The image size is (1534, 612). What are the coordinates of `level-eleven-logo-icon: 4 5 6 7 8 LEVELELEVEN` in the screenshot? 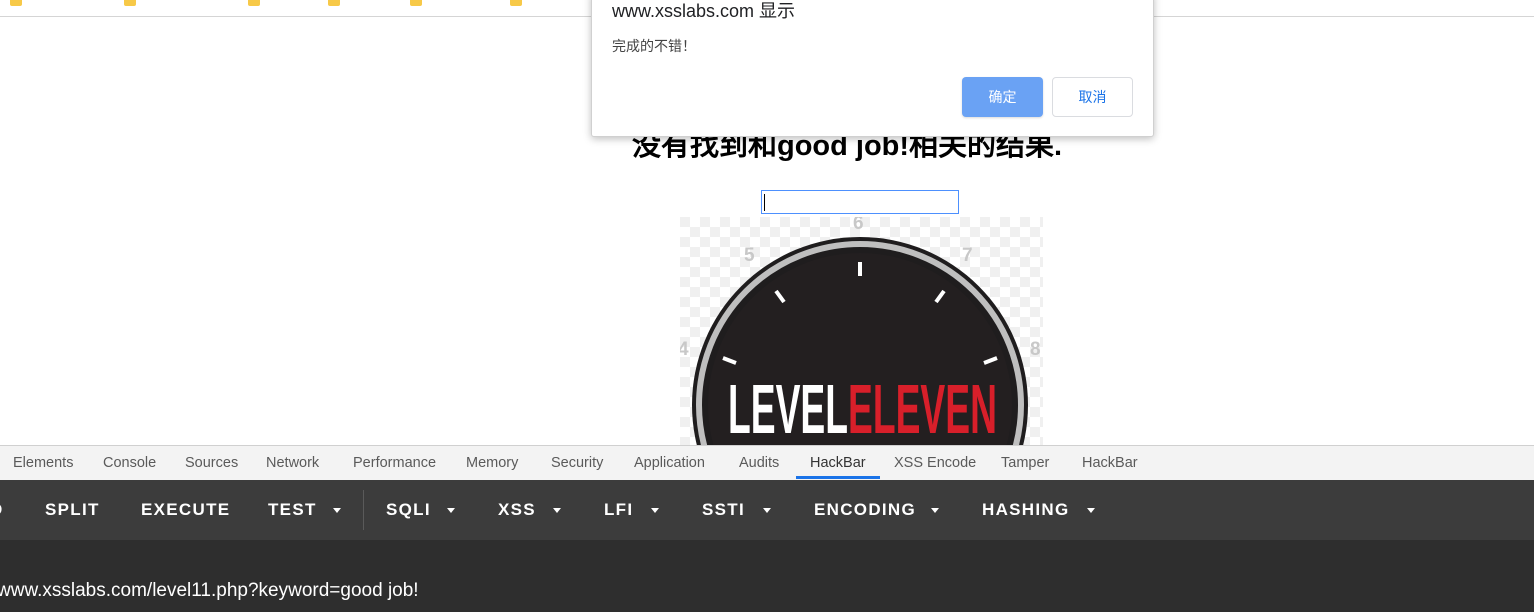 It's located at (861, 331).